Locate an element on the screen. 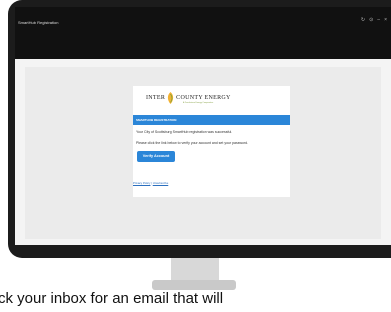  verify-account-button: Verify Account is located at coordinates (156, 156).